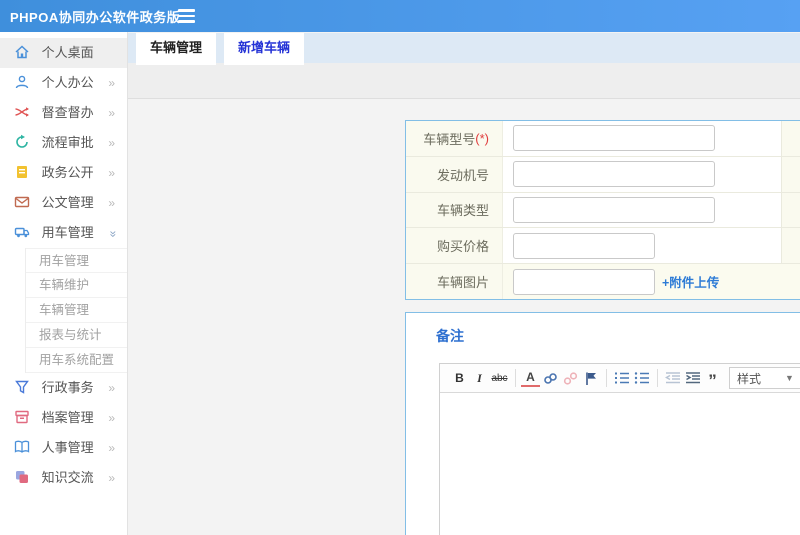  Describe the element at coordinates (22, 82) in the screenshot. I see `user-icon` at that location.